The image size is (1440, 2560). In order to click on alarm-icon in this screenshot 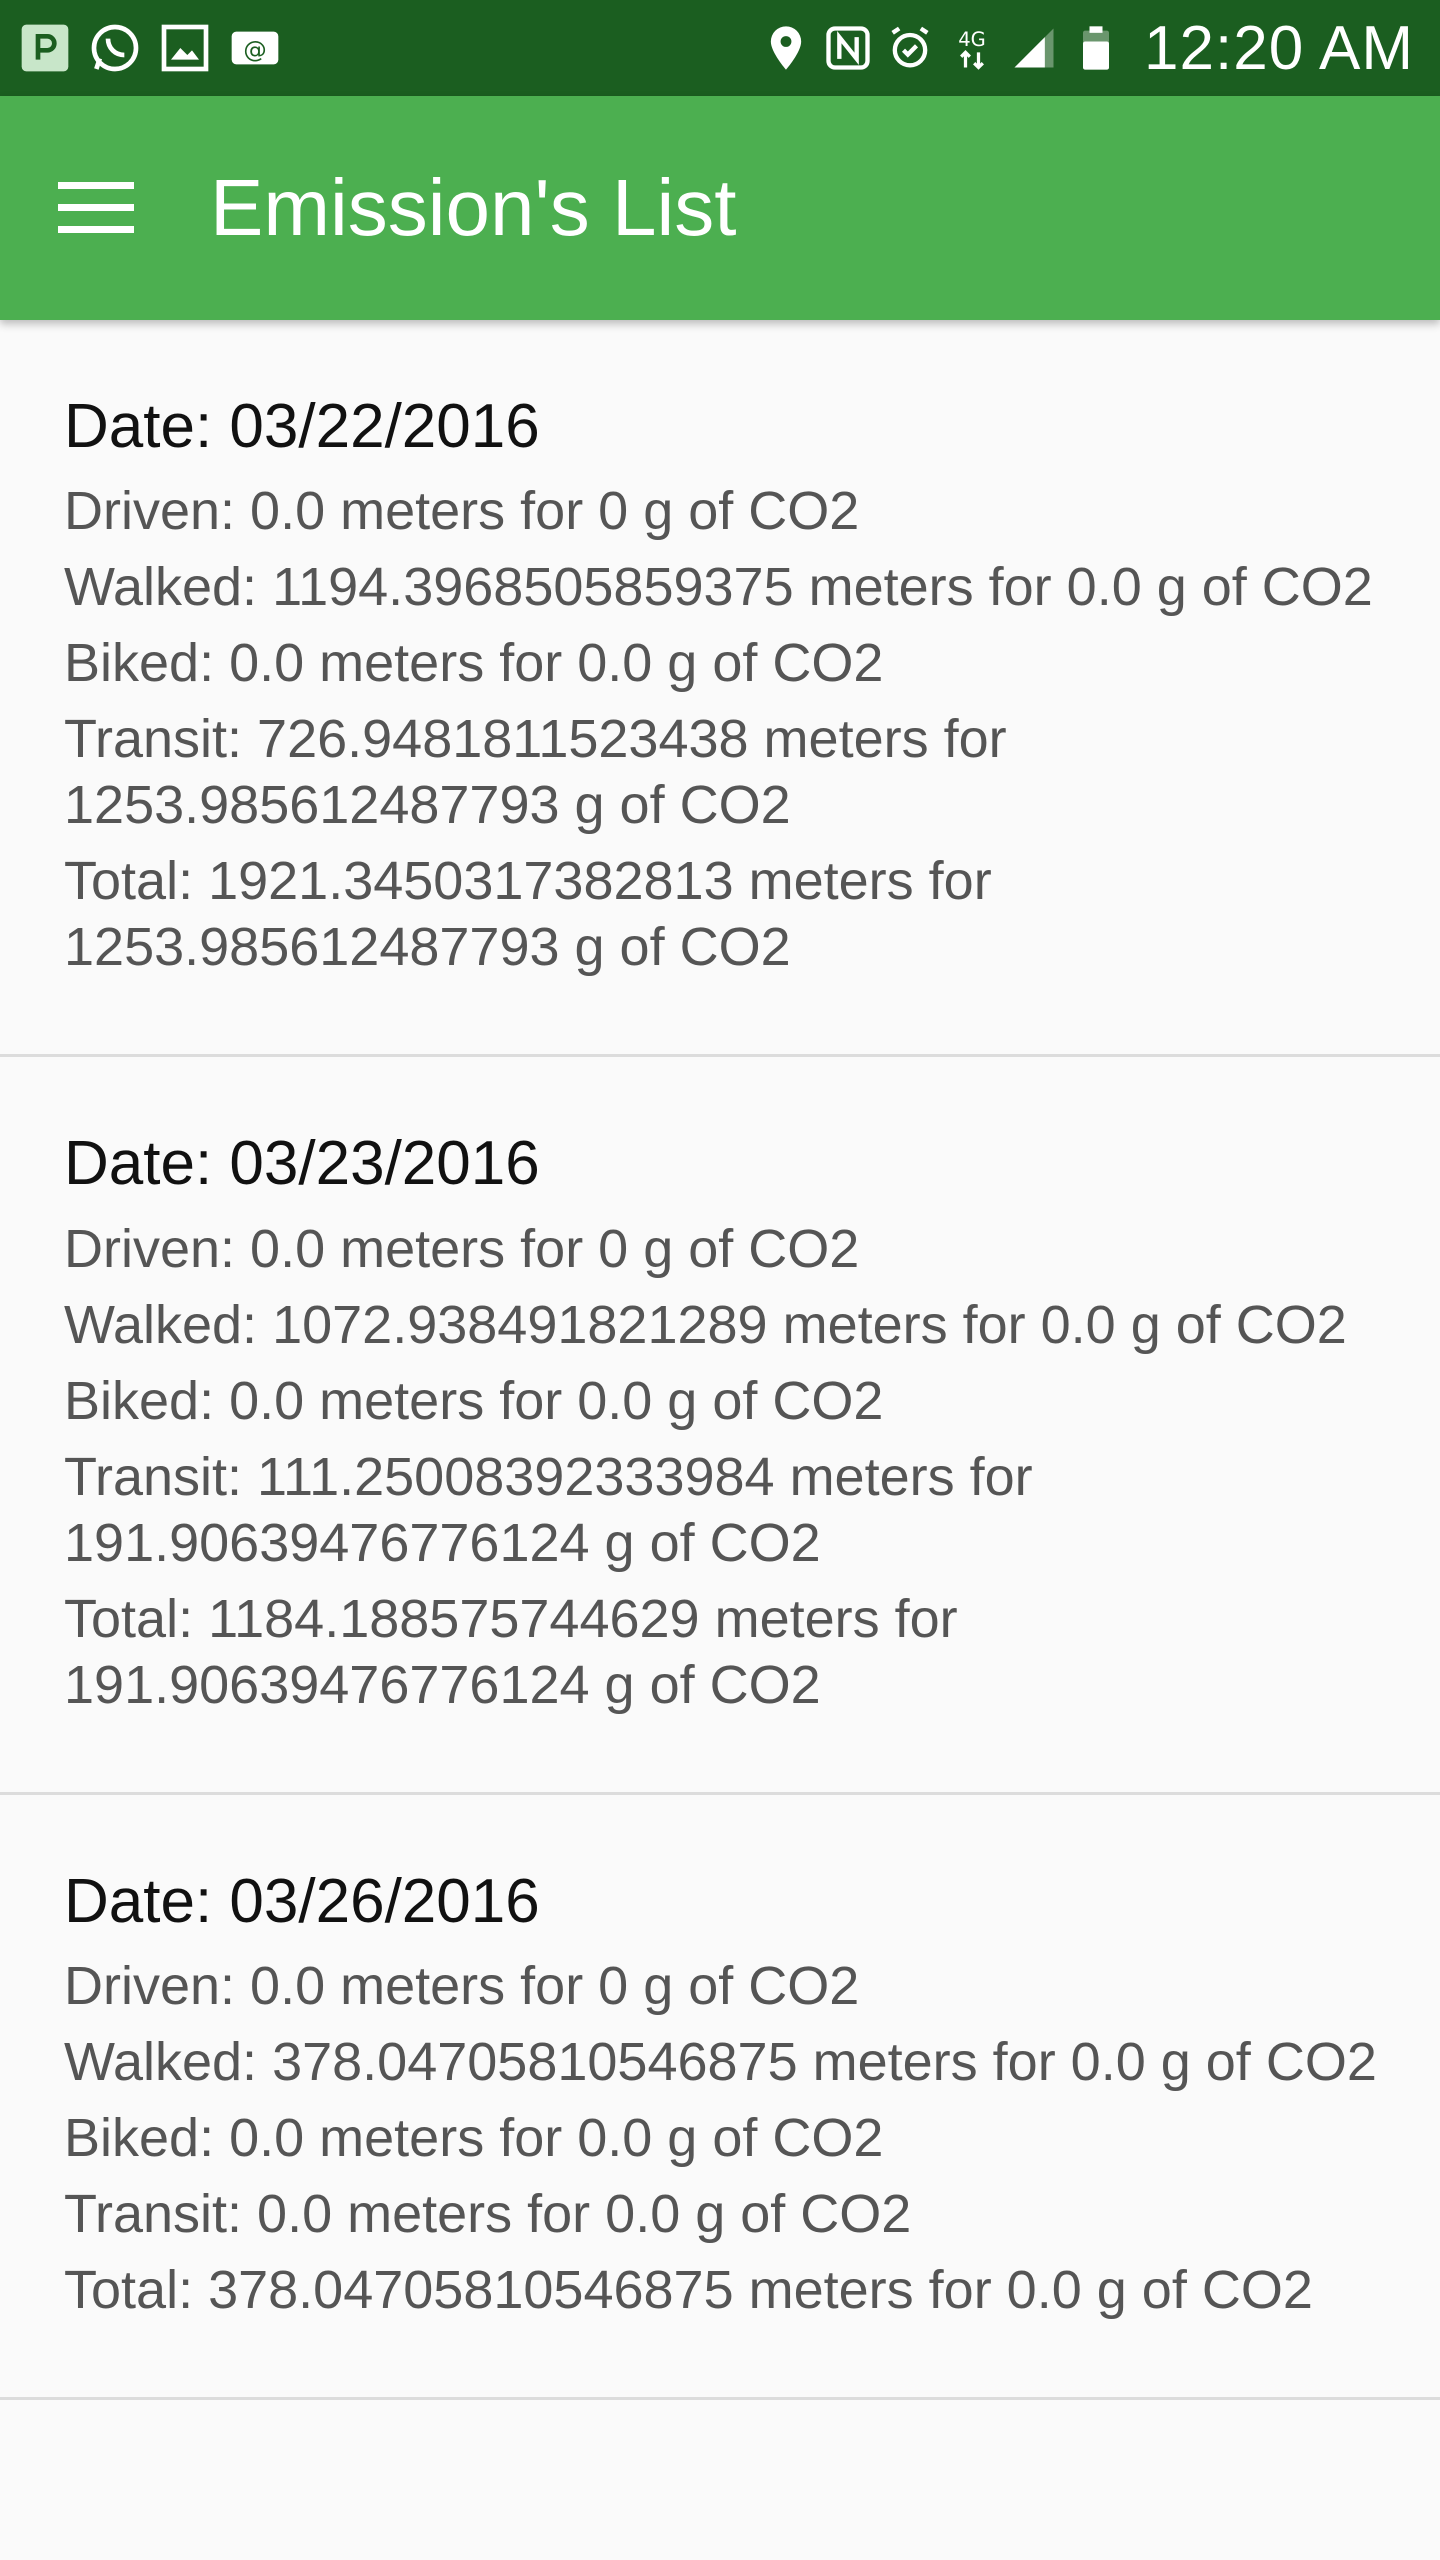, I will do `click(910, 48)`.